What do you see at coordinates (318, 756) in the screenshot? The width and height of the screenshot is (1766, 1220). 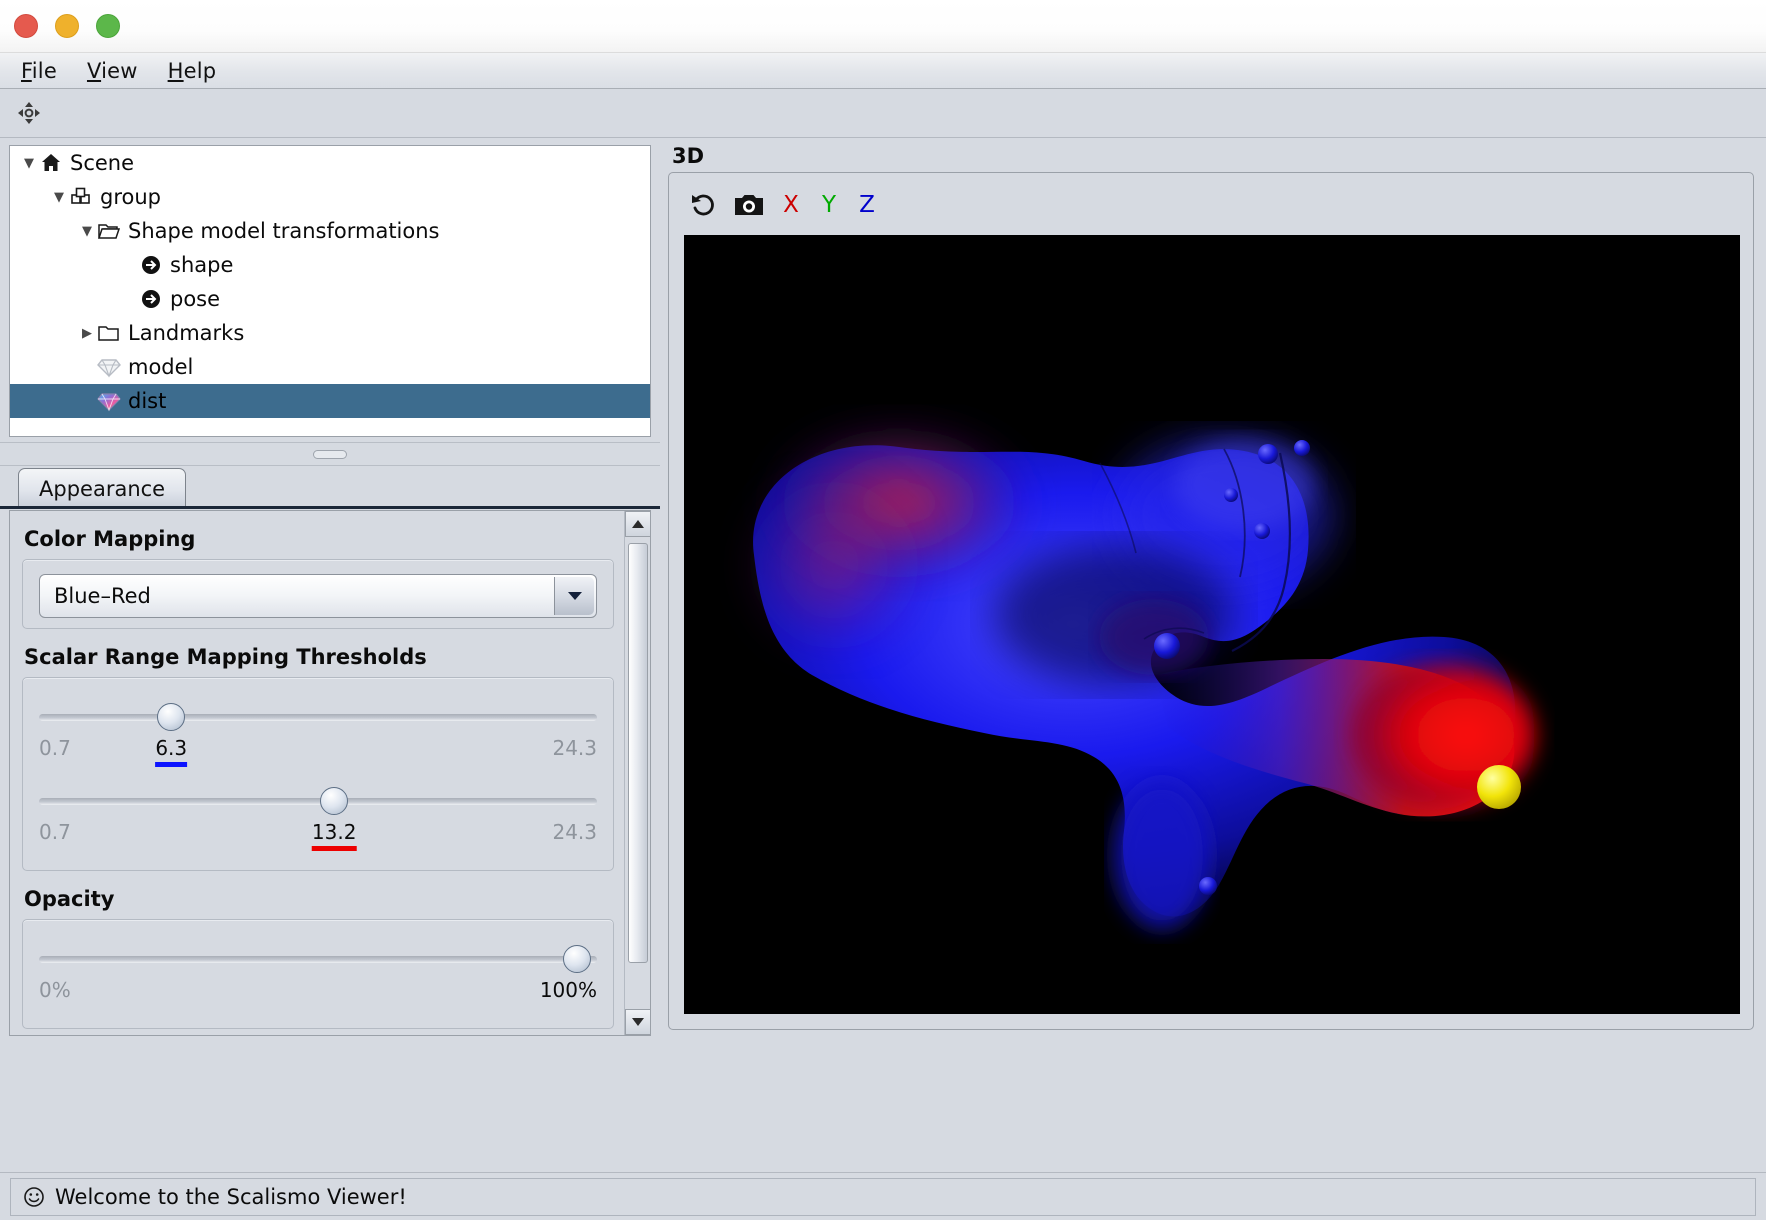 I see `lower-threshold-labels: 0.7 6.3 24.3` at bounding box center [318, 756].